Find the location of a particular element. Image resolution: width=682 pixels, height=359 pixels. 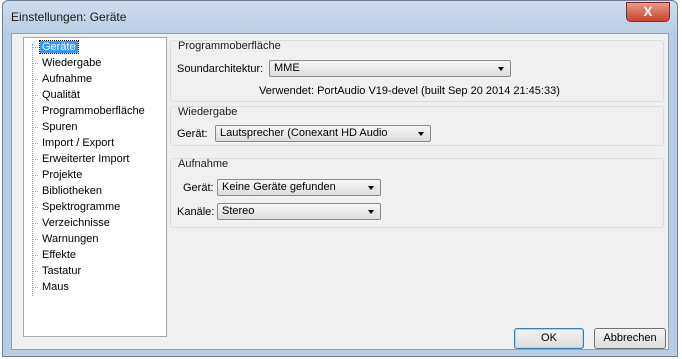

tree-item-bibliotheken: Bibliotheken is located at coordinates (68, 191).